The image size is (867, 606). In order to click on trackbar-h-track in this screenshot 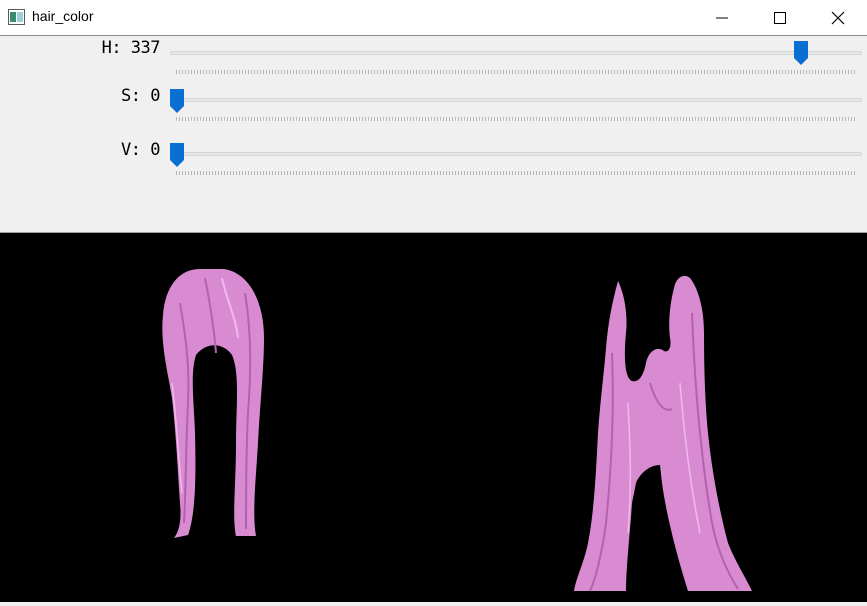, I will do `click(516, 53)`.